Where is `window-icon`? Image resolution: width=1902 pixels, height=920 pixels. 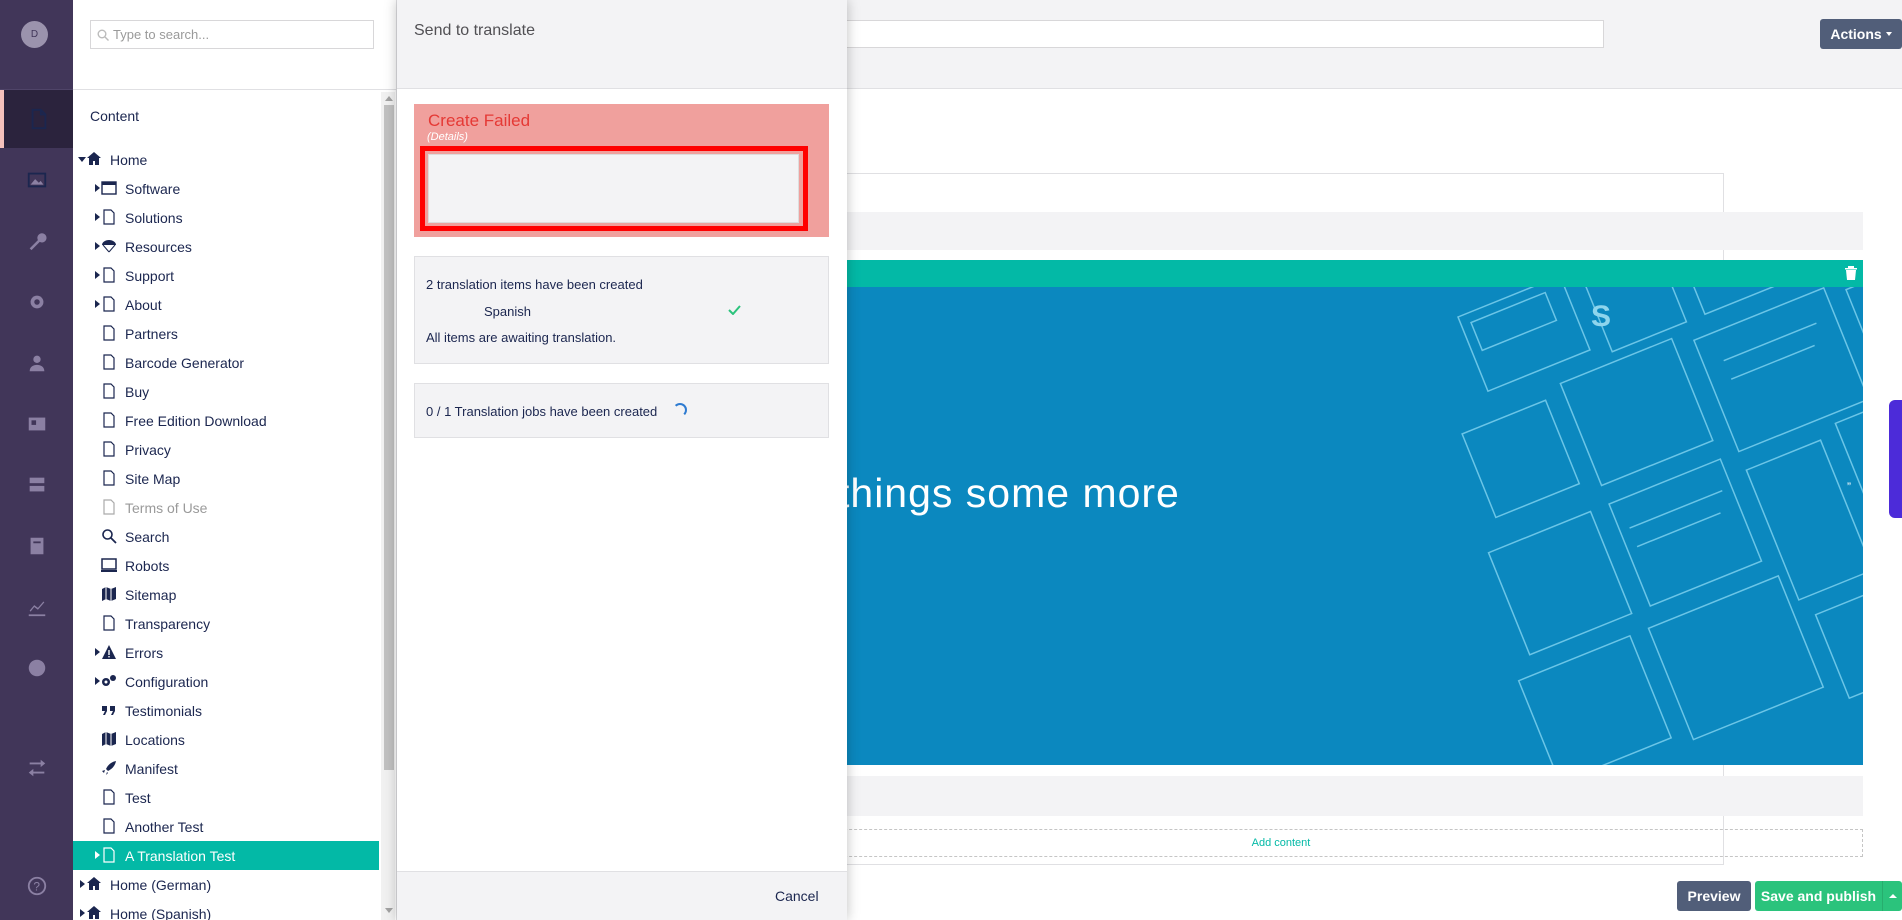 window-icon is located at coordinates (109, 188).